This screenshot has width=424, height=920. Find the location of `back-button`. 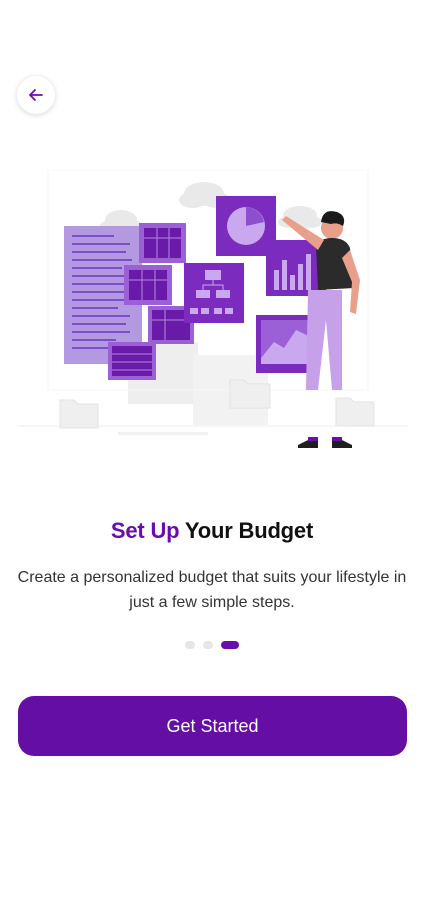

back-button is located at coordinates (36, 95).